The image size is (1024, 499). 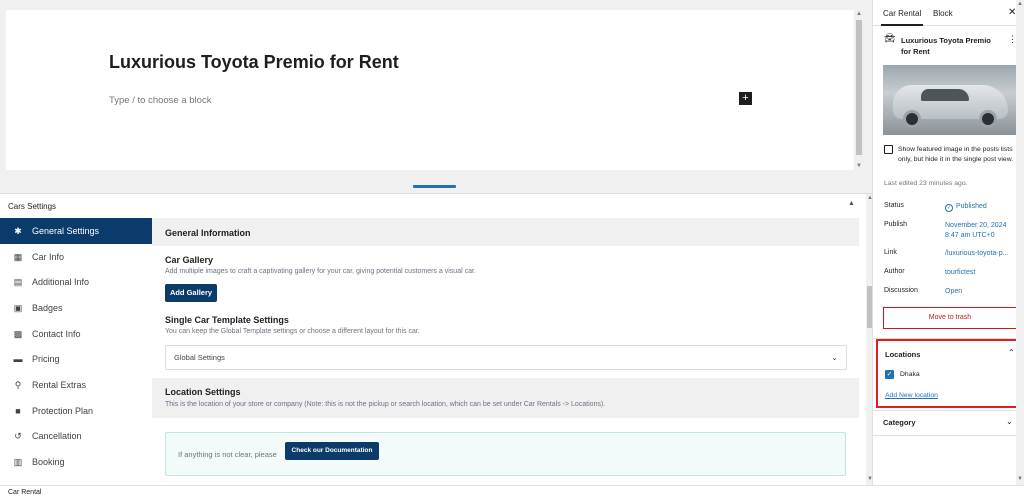 I want to click on nav-item-contact-info: ▩ Contact Info, so click(x=76, y=334).